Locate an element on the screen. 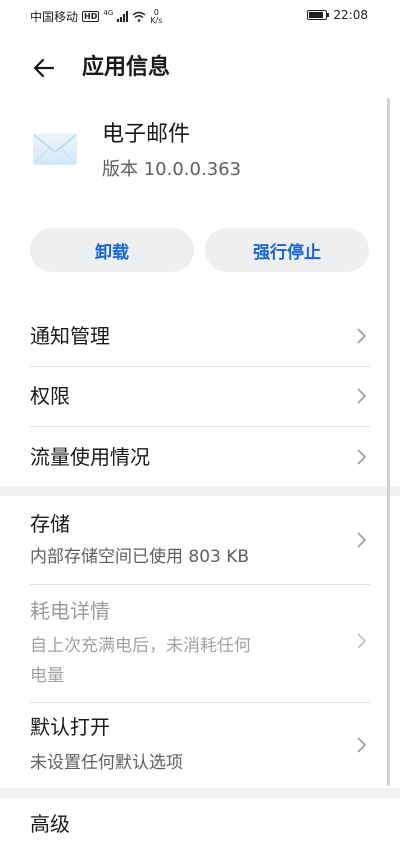 The height and width of the screenshot is (856, 400). status-right: 22:08 is located at coordinates (337, 15).